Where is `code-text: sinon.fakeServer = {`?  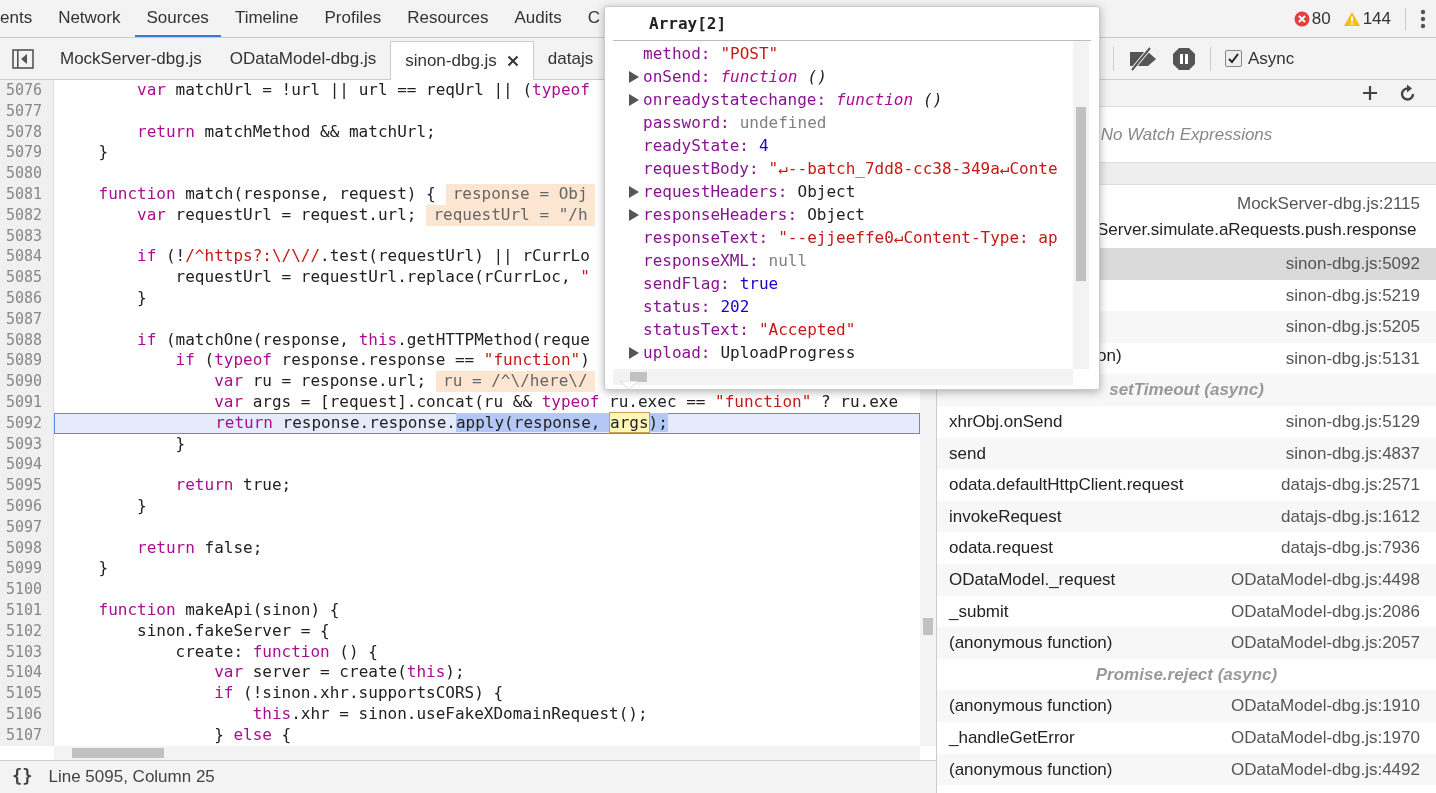
code-text: sinon.fakeServer = { is located at coordinates (233, 631).